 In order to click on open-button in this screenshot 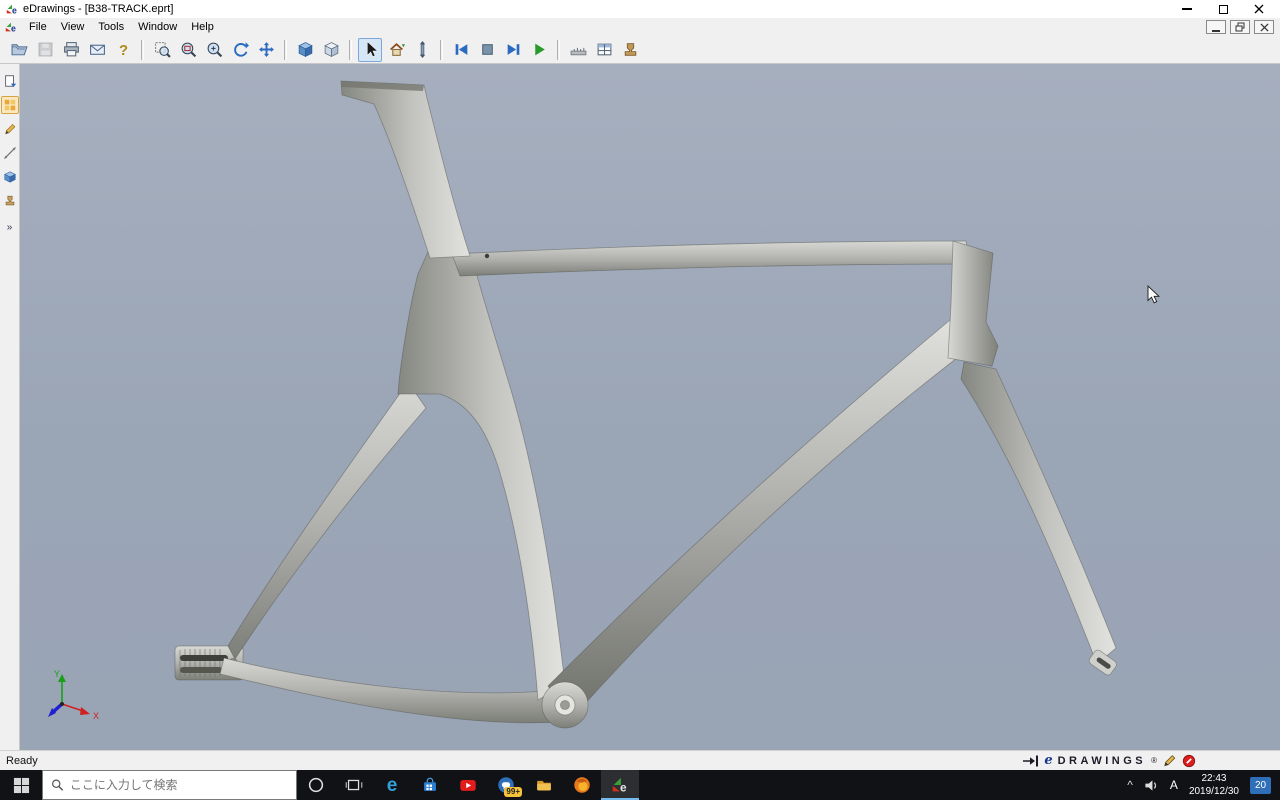, I will do `click(19, 50)`.